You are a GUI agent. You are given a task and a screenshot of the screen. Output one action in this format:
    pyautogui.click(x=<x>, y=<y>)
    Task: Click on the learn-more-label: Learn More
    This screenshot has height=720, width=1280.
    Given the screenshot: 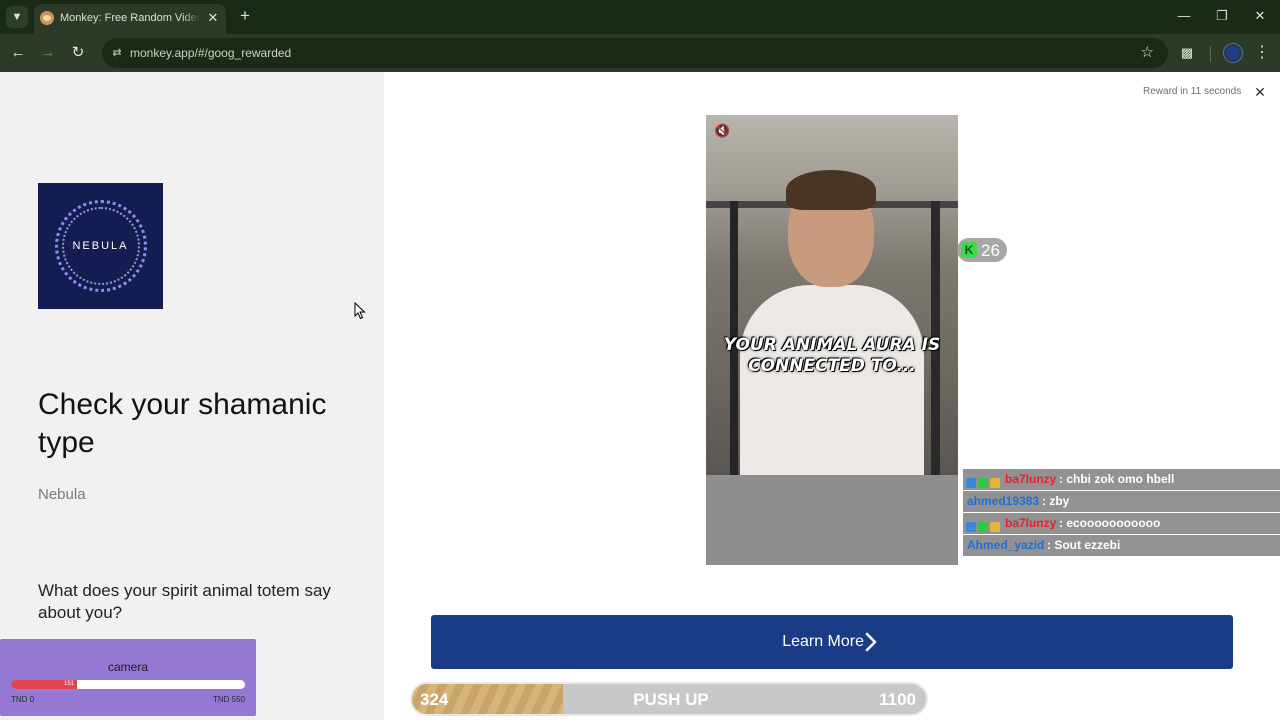 What is the action you would take?
    pyautogui.click(x=823, y=641)
    